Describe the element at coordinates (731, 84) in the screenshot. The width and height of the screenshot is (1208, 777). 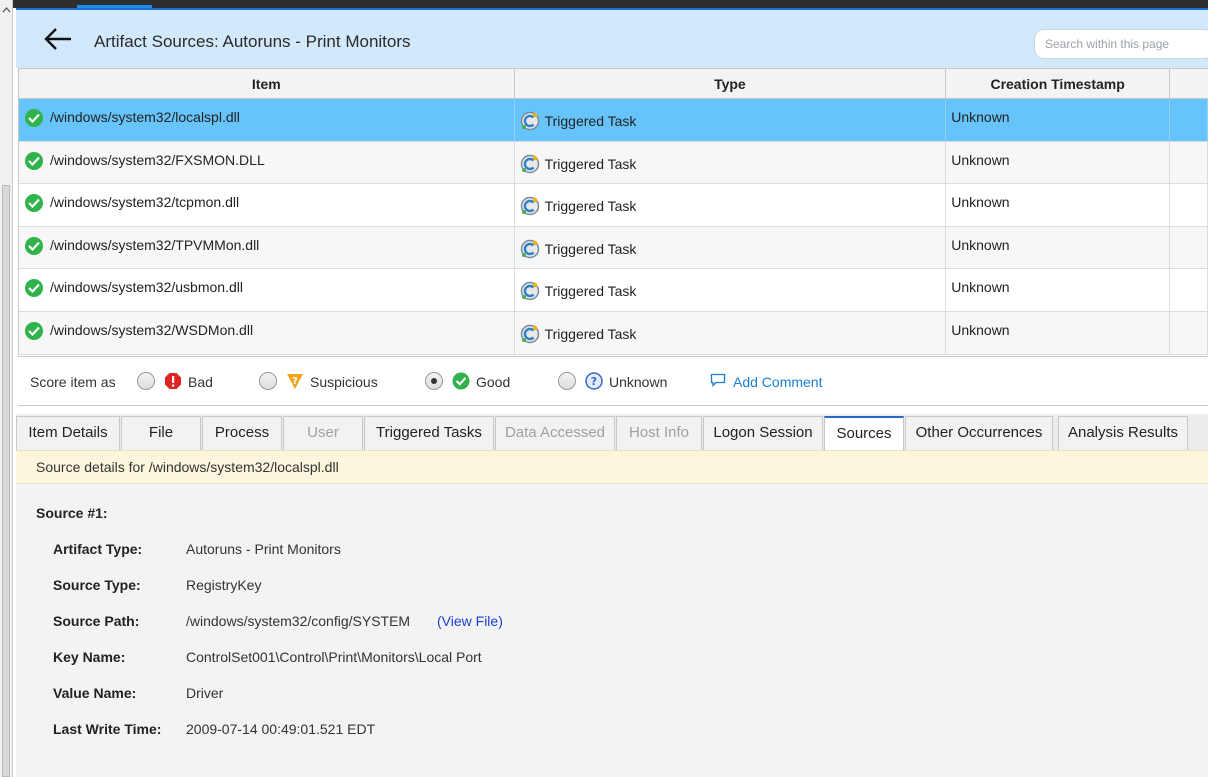
I see `column-header-type: Type` at that location.